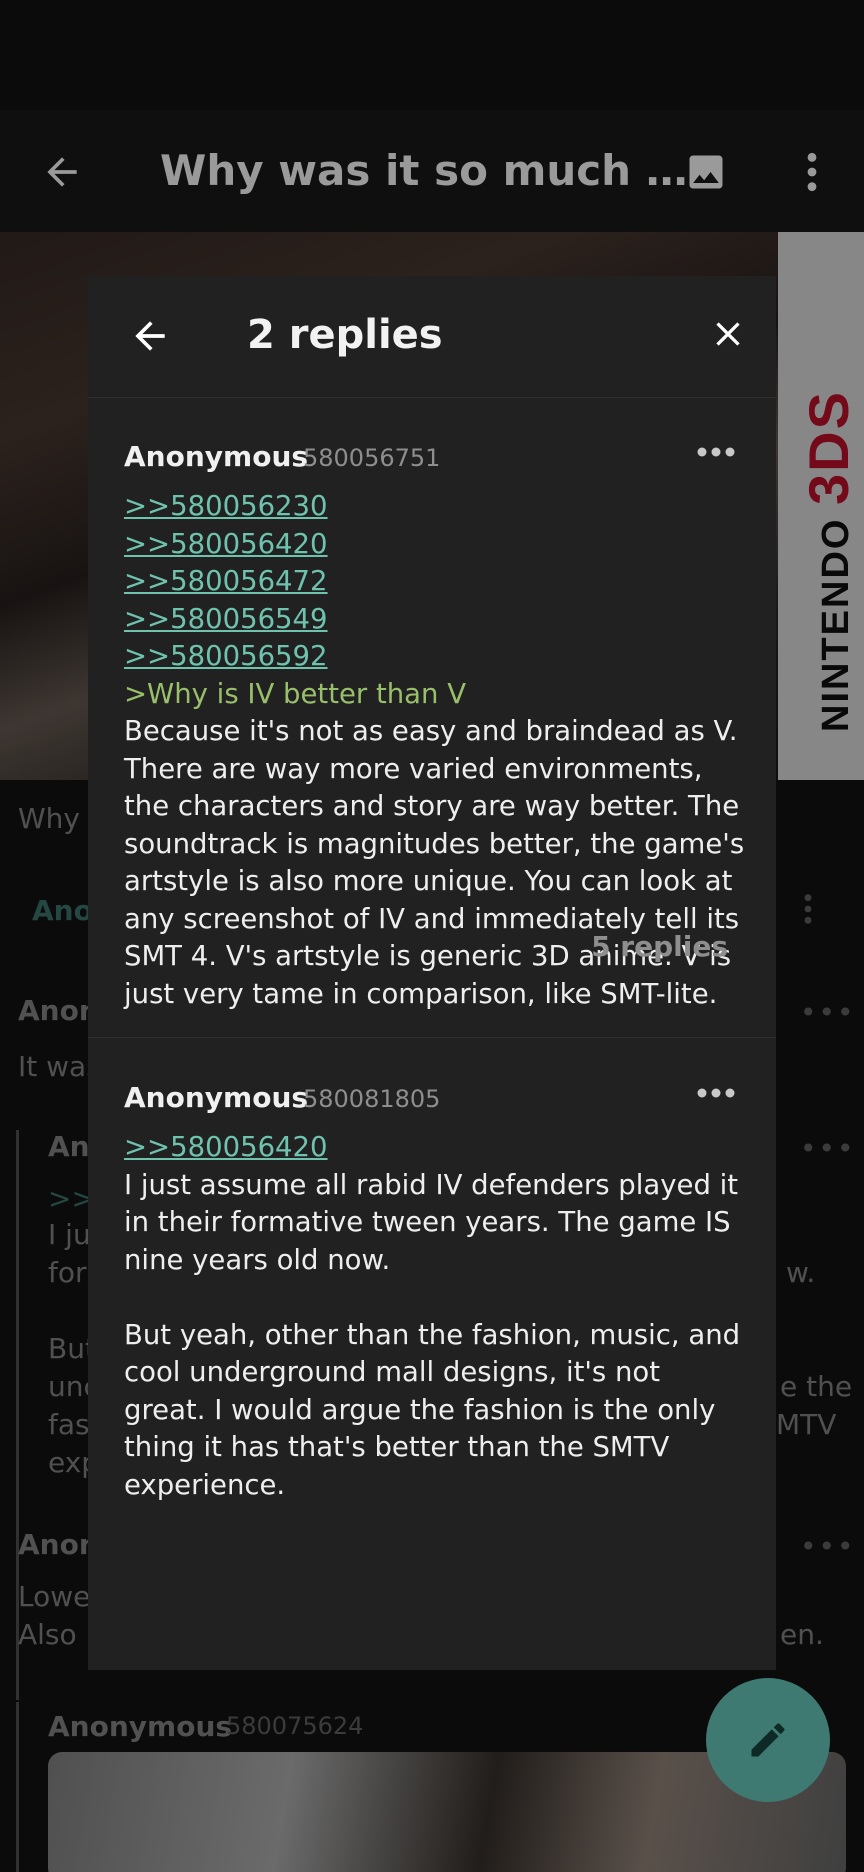  I want to click on dialog-header: 2 replies, so click(432, 337).